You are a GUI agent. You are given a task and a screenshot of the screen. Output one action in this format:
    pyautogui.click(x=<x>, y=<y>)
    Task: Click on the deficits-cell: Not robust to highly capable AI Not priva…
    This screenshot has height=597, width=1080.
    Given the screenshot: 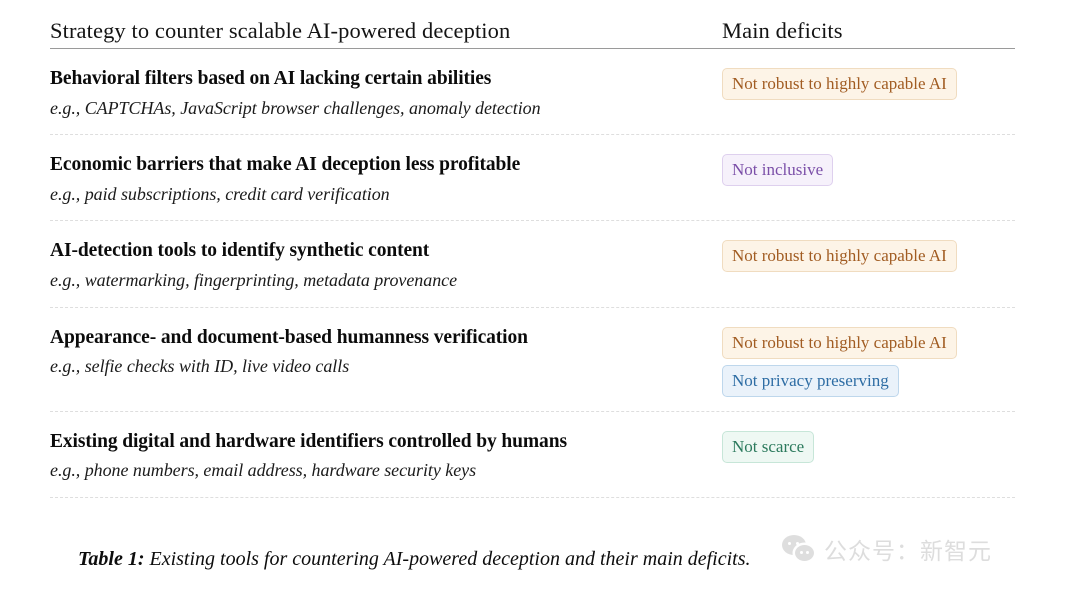 What is the action you would take?
    pyautogui.click(x=868, y=361)
    